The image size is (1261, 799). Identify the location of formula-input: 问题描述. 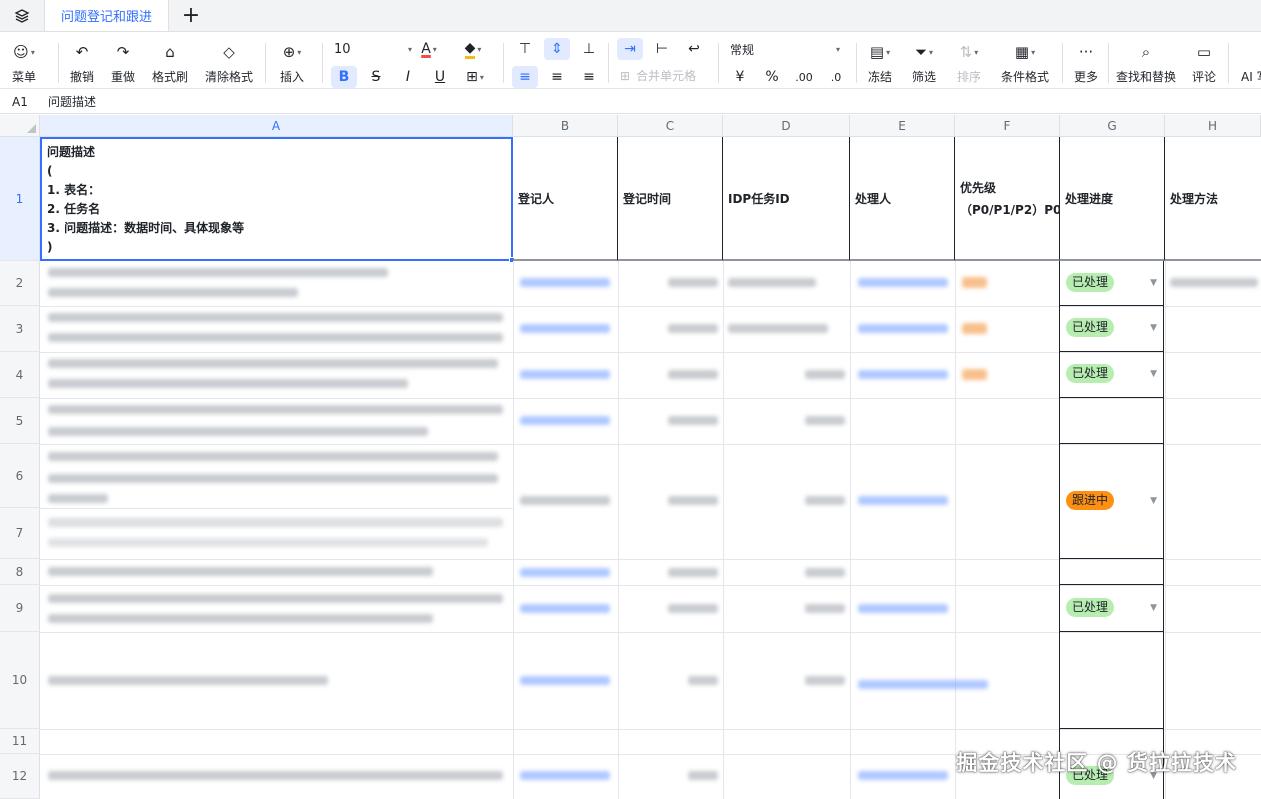
(68, 101).